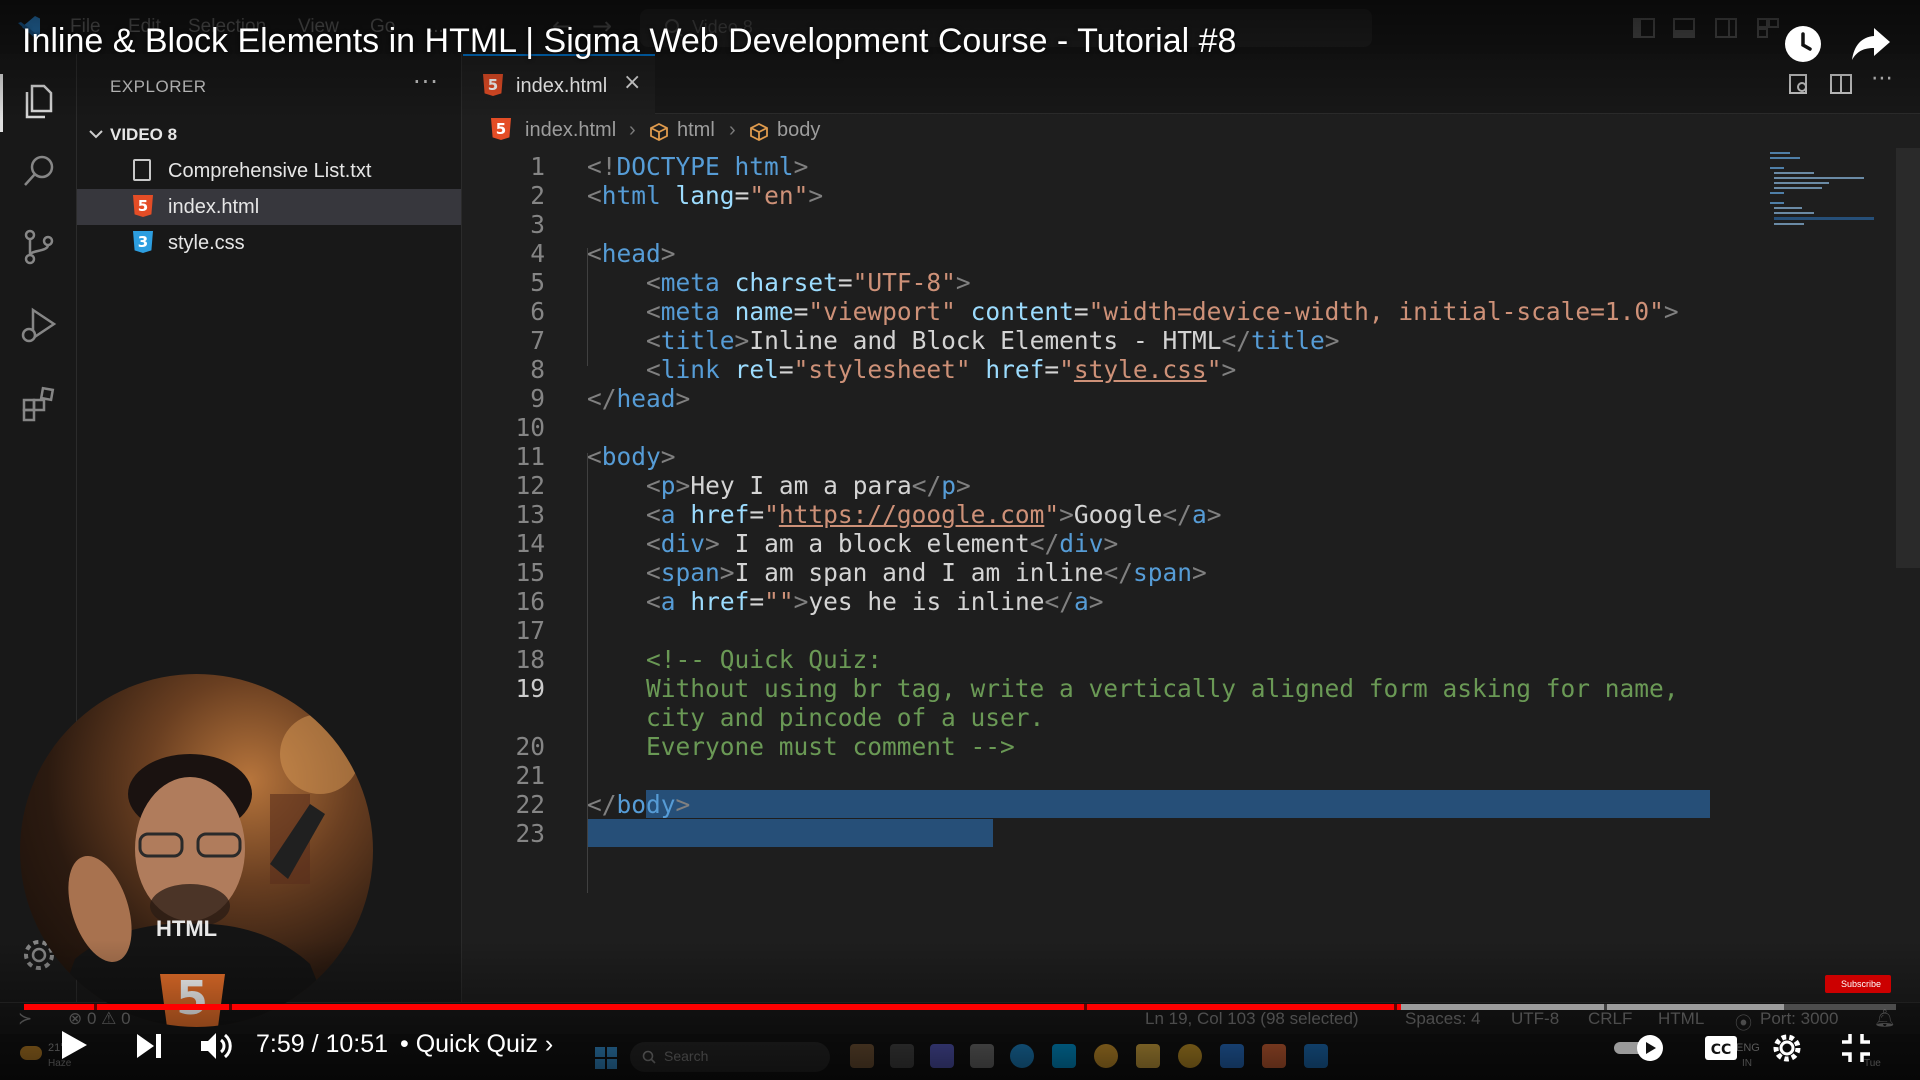 This screenshot has height=1080, width=1920. I want to click on element-cube-icon, so click(659, 132).